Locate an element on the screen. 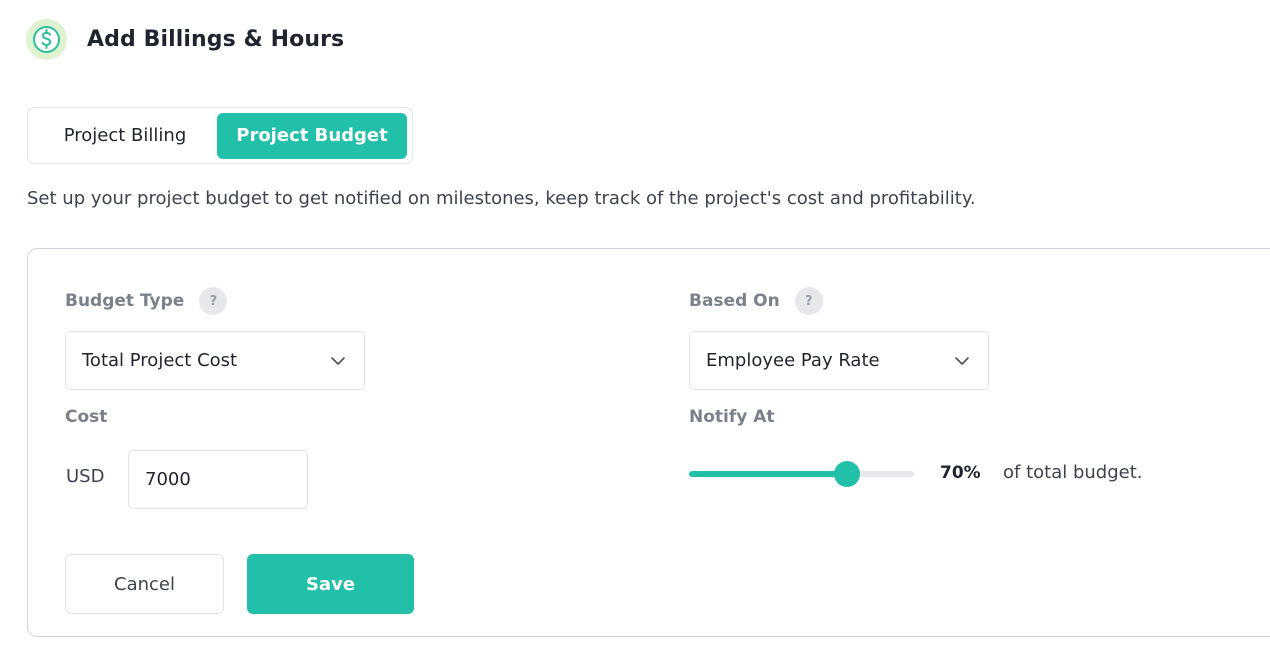  budget-tabs: Project Billing Project Budget is located at coordinates (220, 135).